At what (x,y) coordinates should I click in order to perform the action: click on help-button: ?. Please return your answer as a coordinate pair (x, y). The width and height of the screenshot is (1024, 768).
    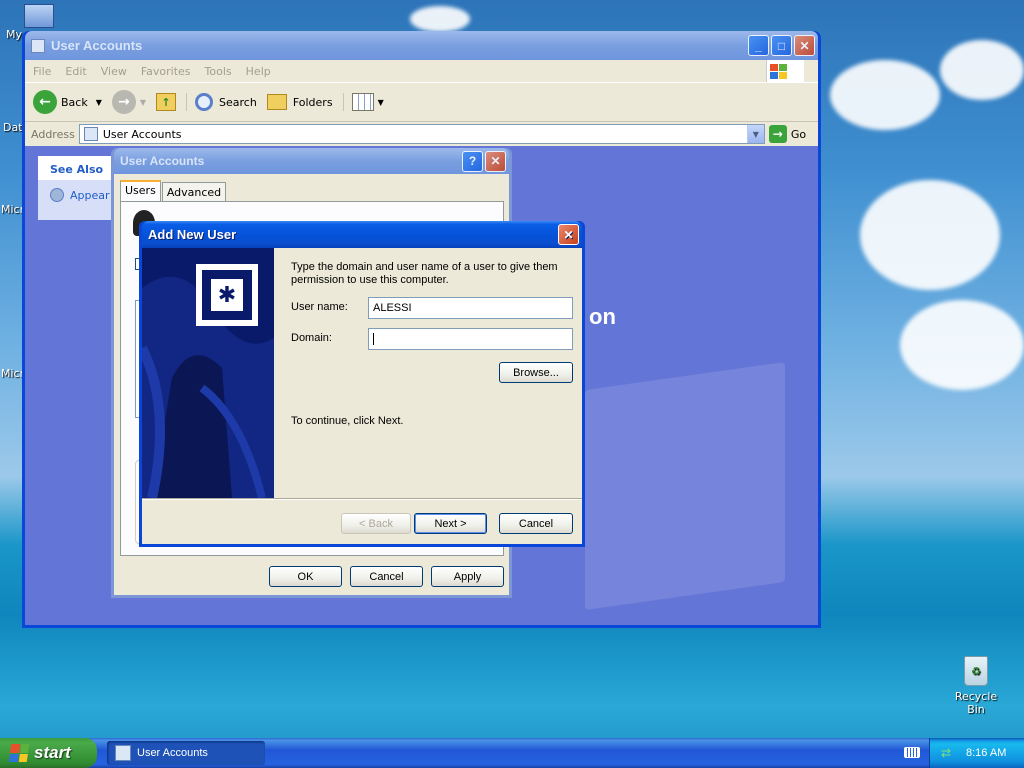
    Looking at the image, I should click on (472, 161).